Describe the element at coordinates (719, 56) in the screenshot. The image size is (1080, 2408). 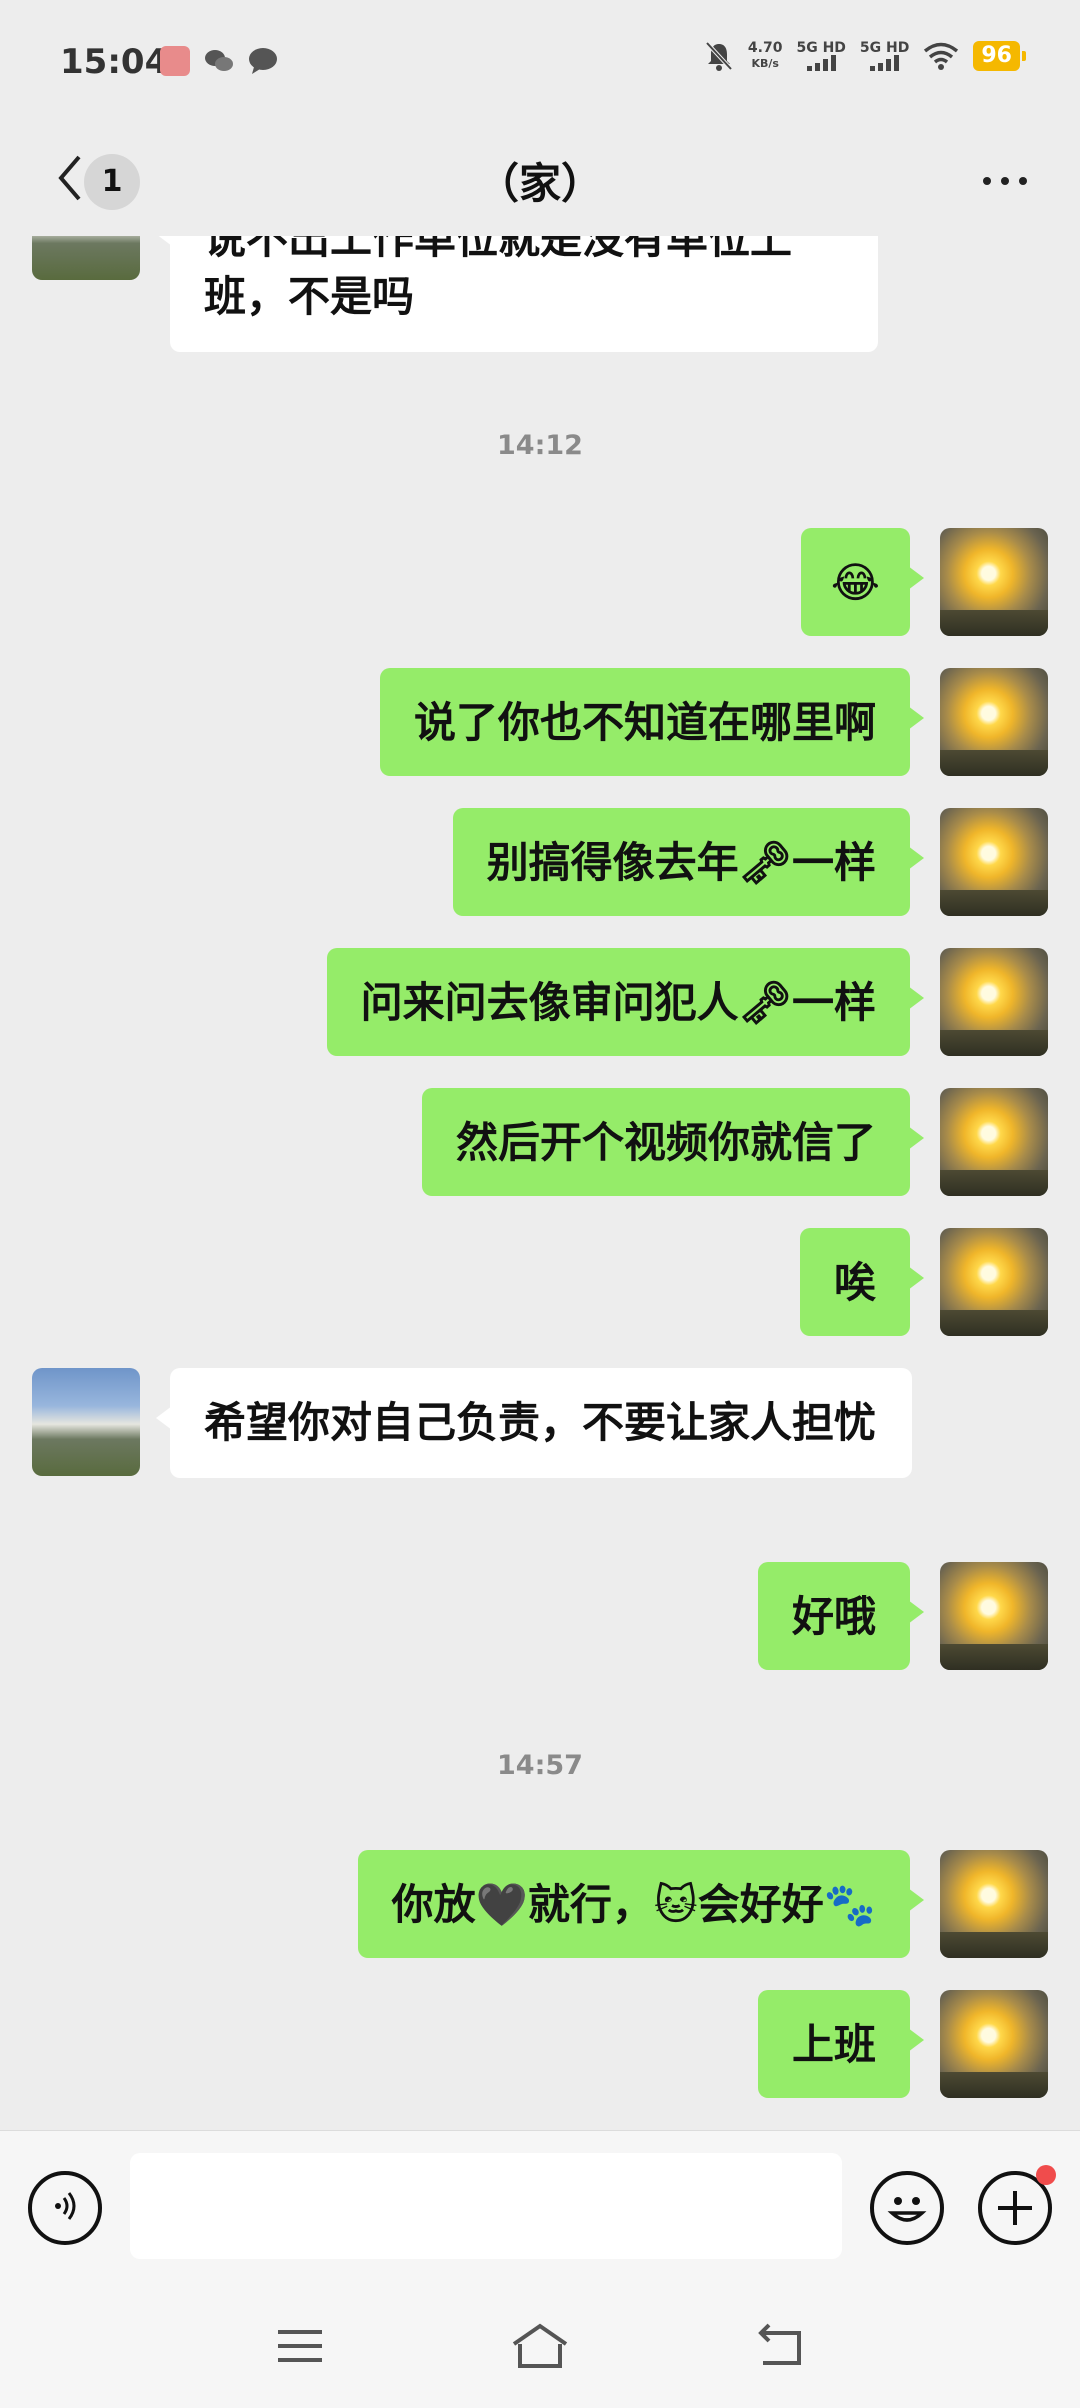
I see `mute-bell-icon` at that location.